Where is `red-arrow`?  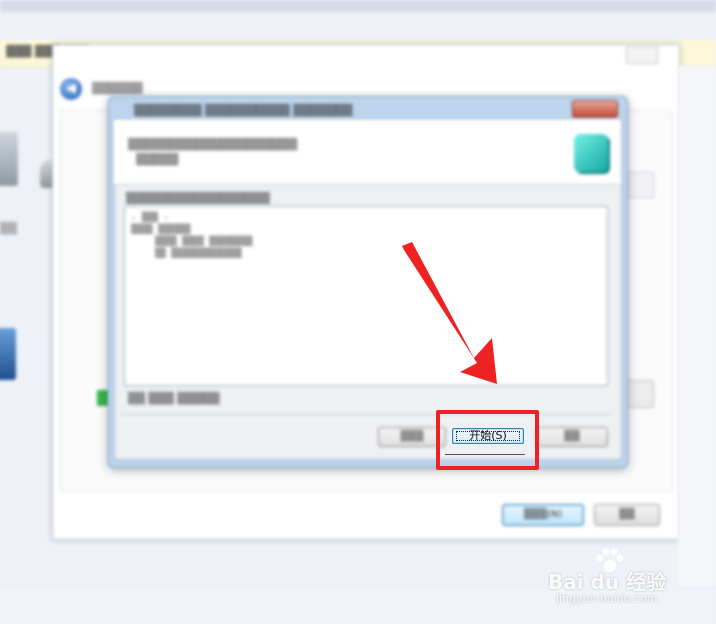
red-arrow is located at coordinates (449, 313).